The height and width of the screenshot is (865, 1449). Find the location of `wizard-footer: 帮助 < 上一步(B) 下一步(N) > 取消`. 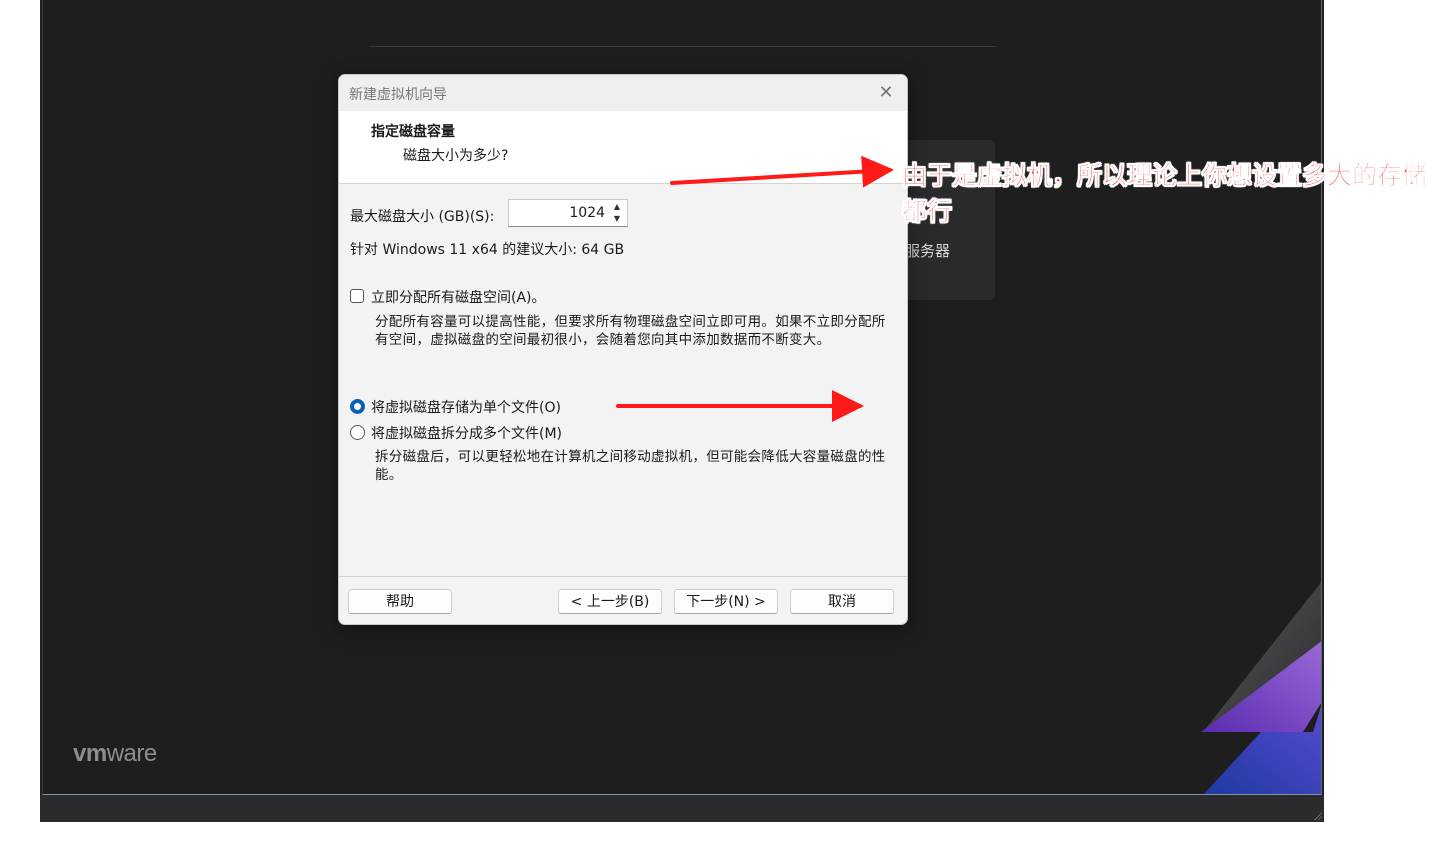

wizard-footer: 帮助 < 上一步(B) 下一步(N) > 取消 is located at coordinates (623, 600).